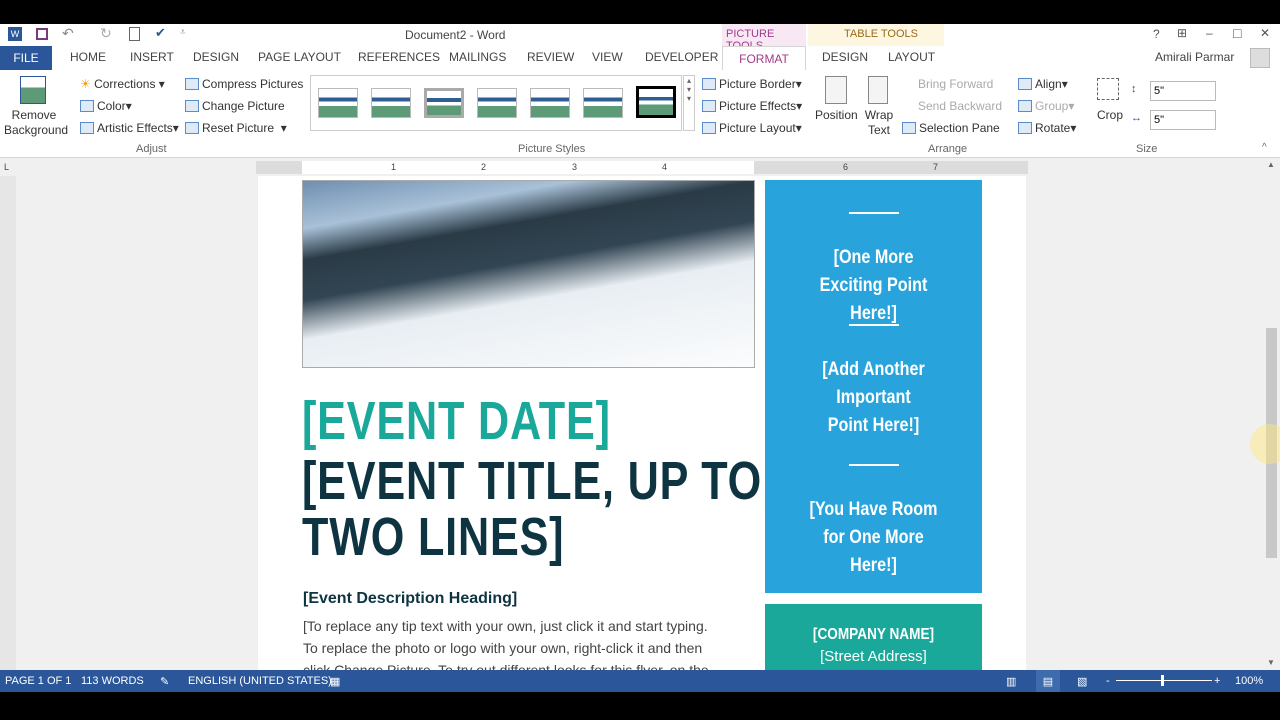 The image size is (1280, 720). I want to click on gallery-scroll: ▴ ▾ ▾, so click(689, 103).